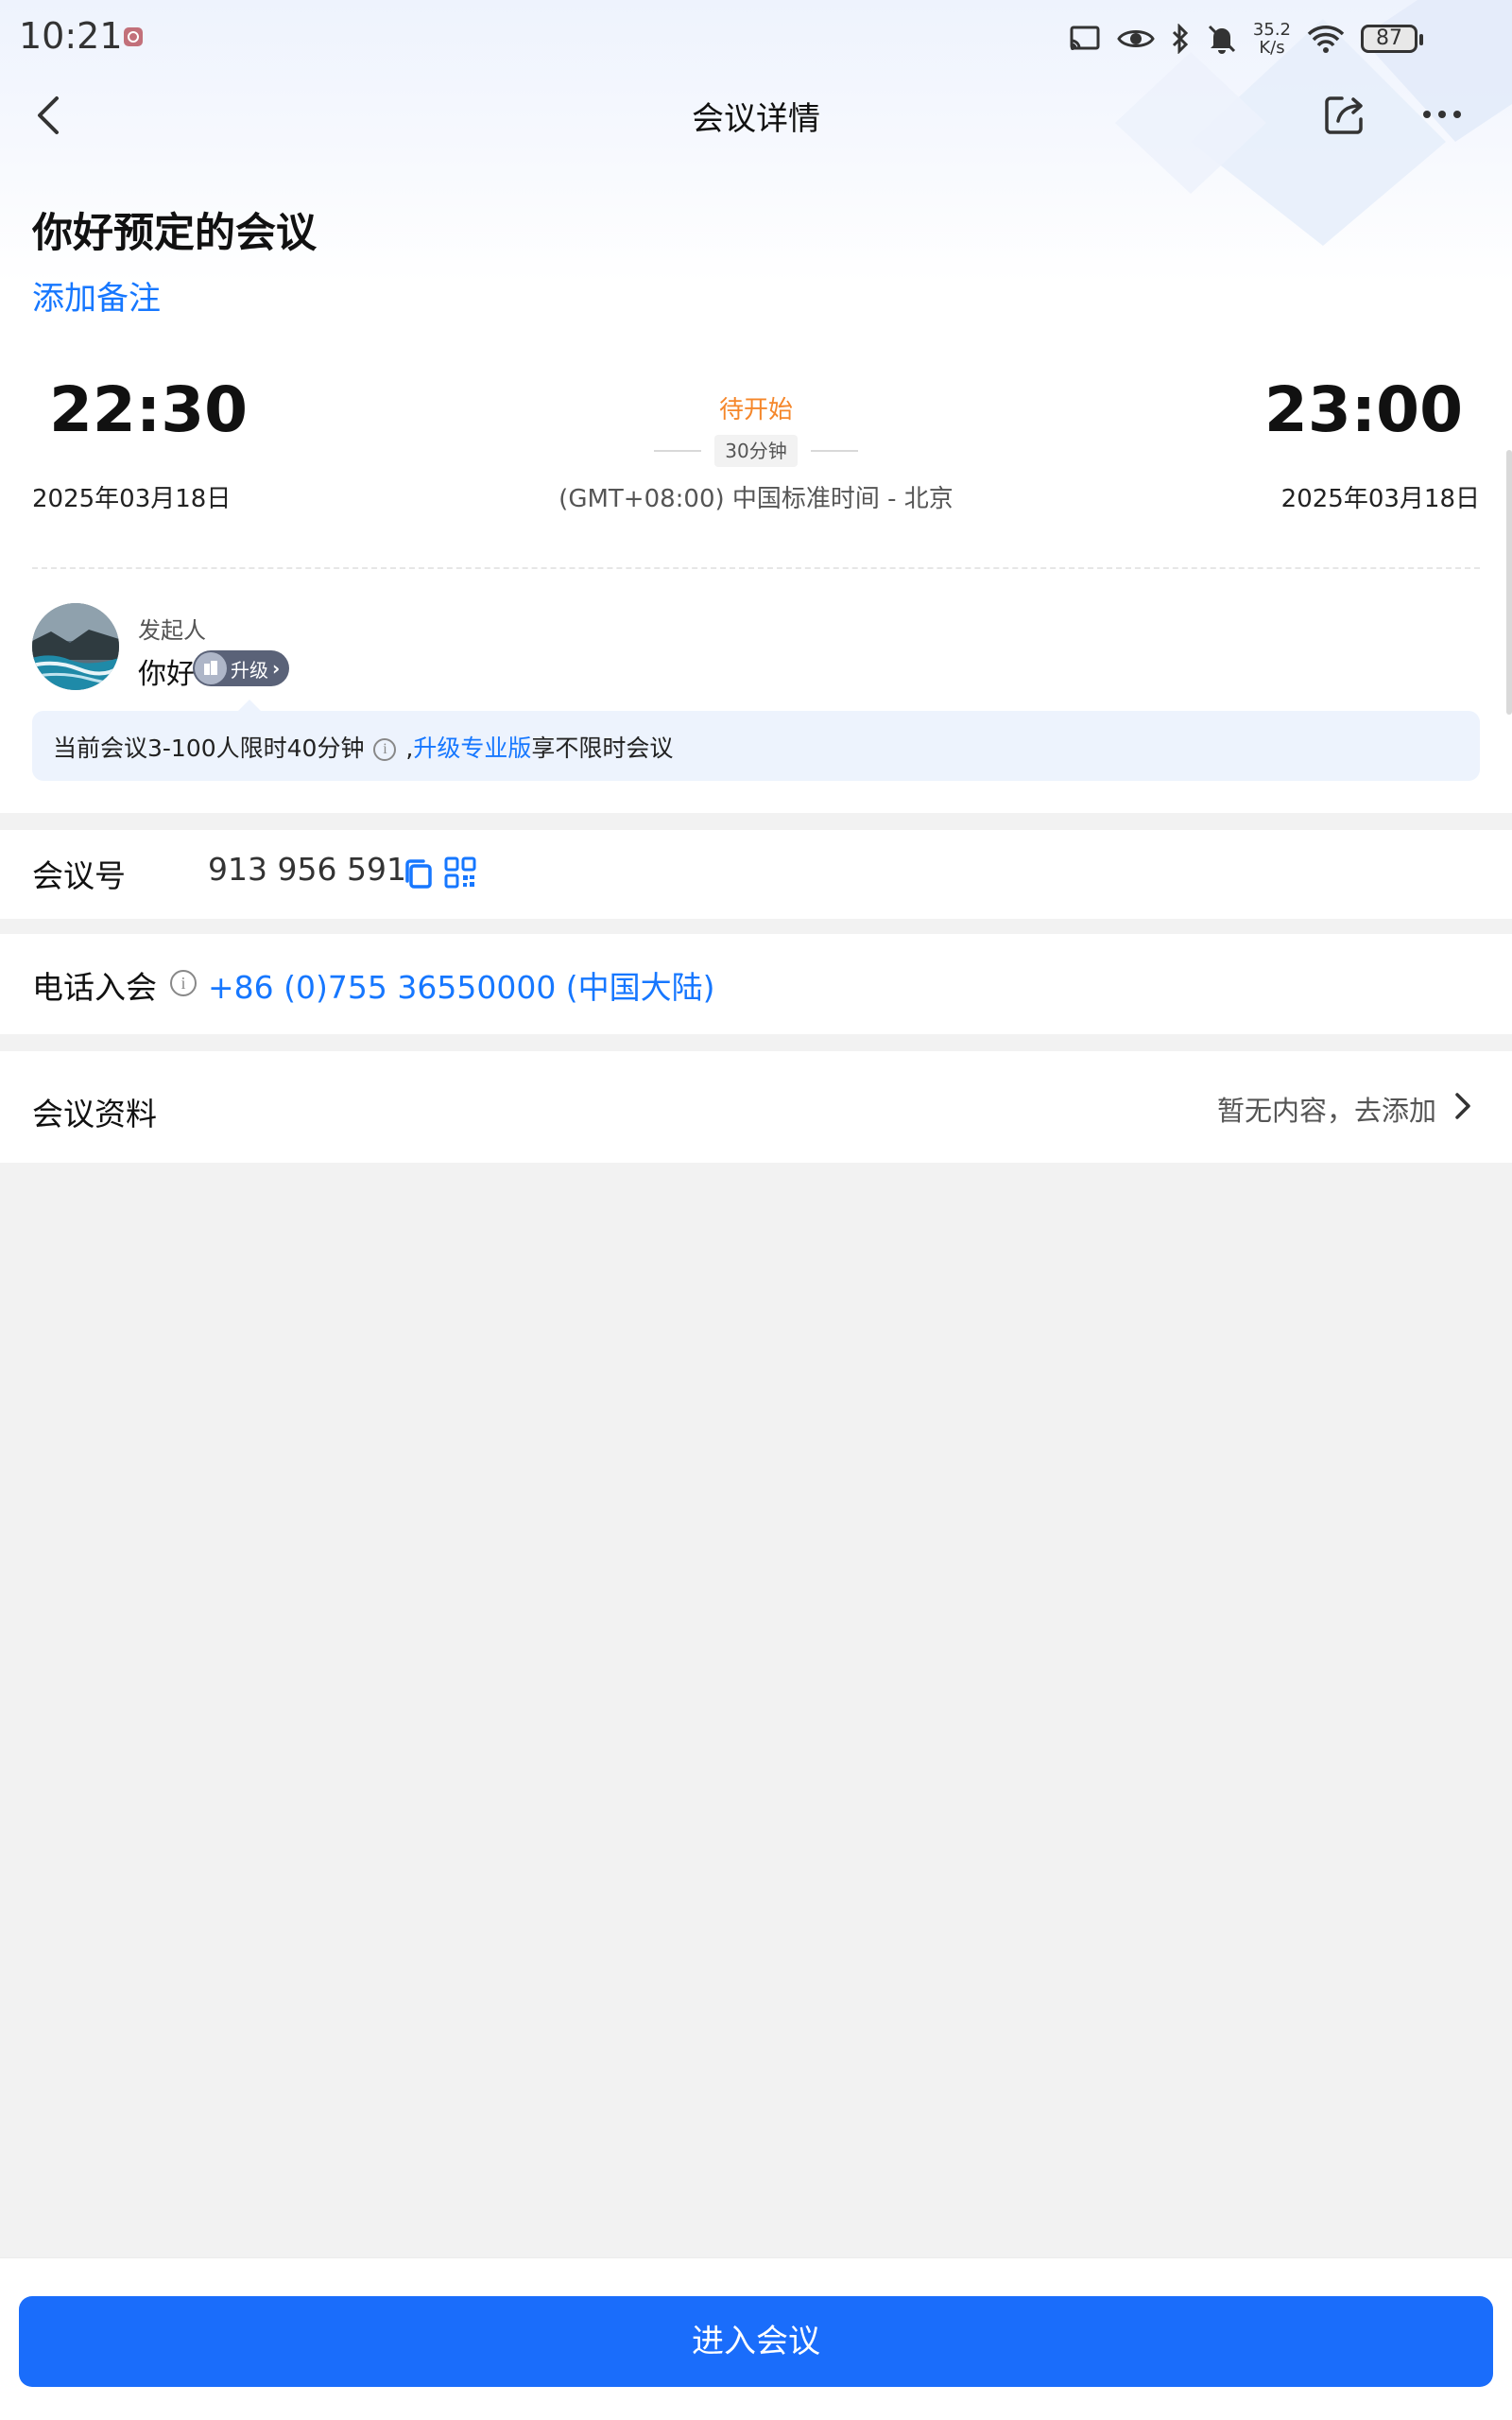 Image resolution: width=1512 pixels, height=2420 pixels. I want to click on app-notification-icon, so click(133, 36).